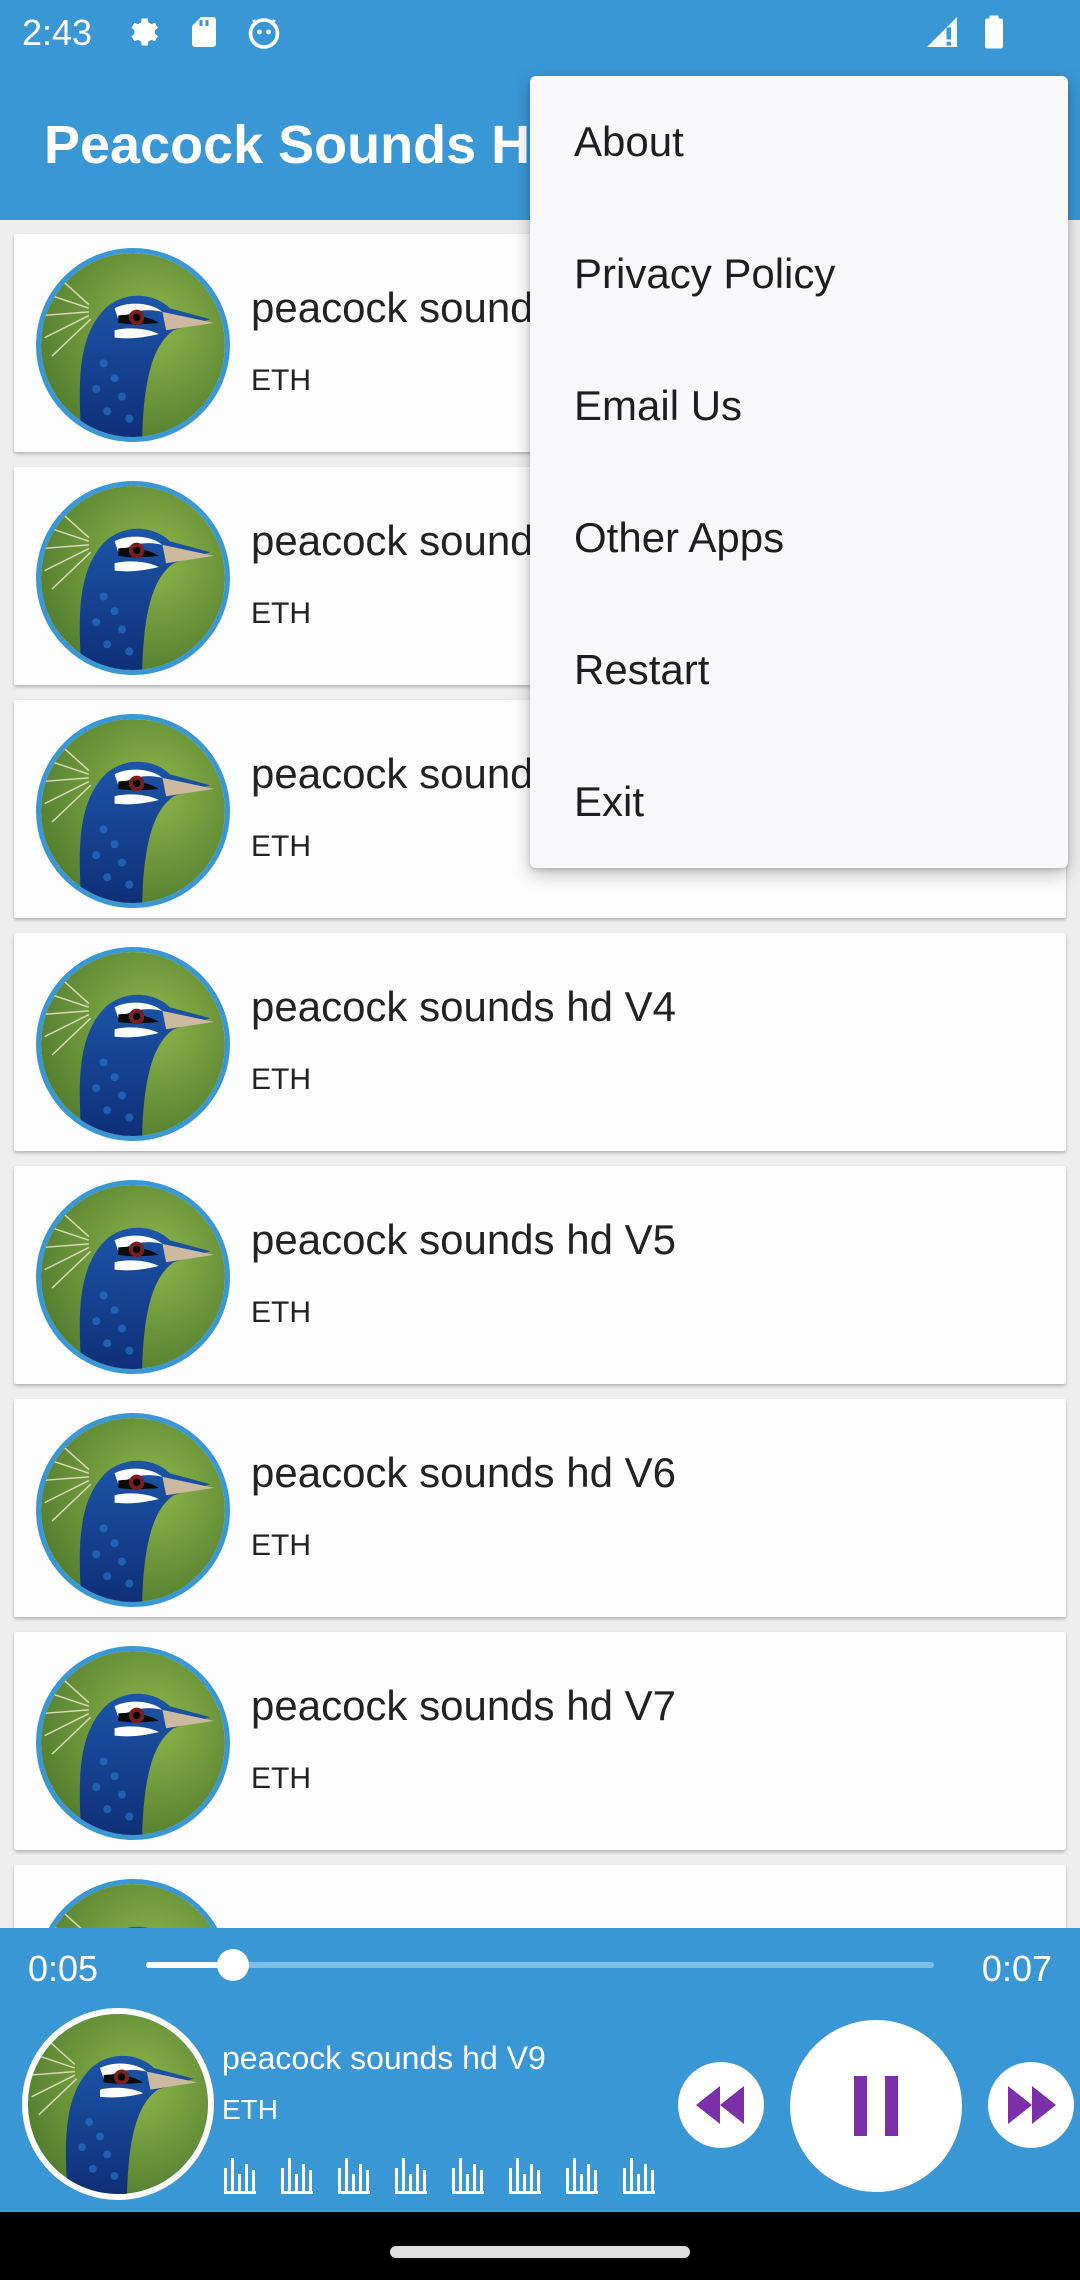  I want to click on seek-bar, so click(540, 1965).